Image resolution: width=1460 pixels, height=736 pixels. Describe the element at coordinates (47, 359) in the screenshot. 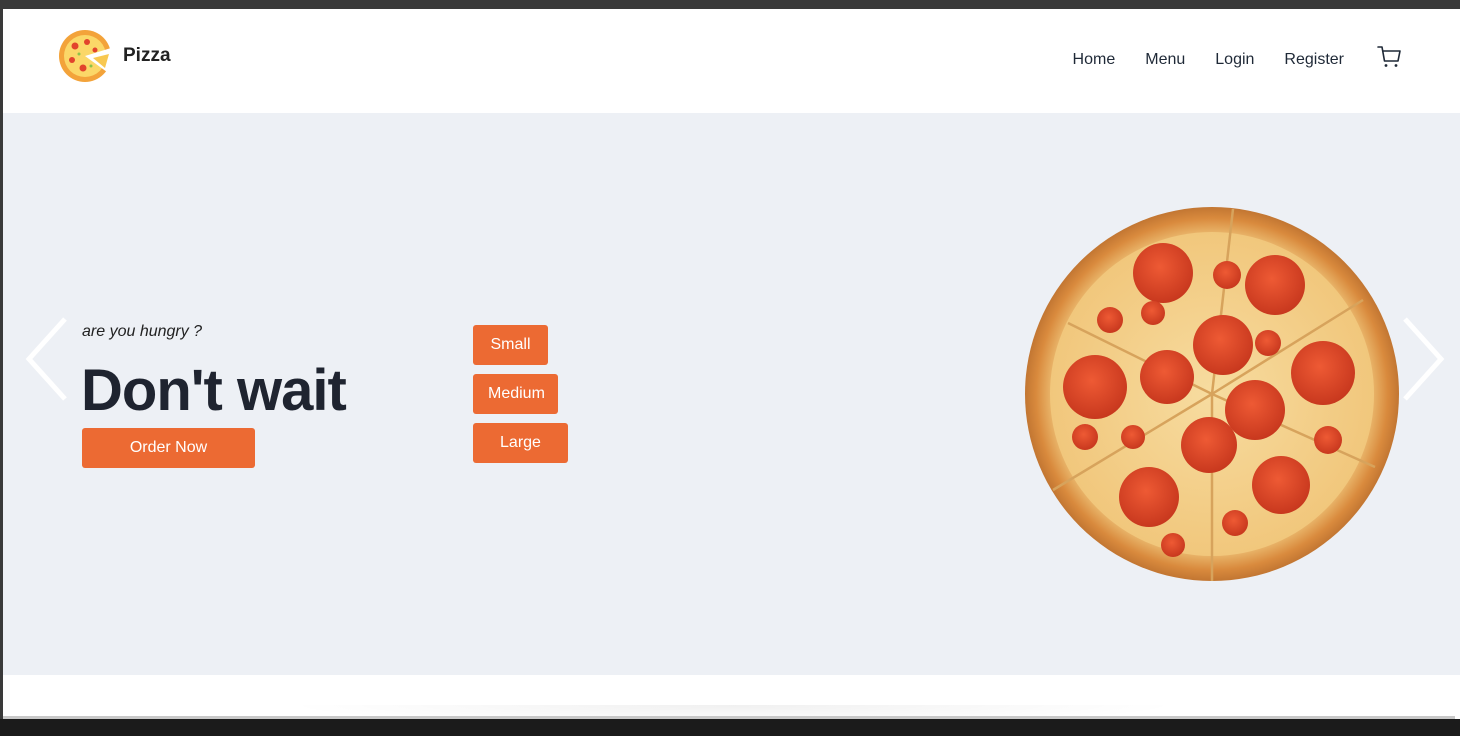

I see `chevron-left-icon` at that location.